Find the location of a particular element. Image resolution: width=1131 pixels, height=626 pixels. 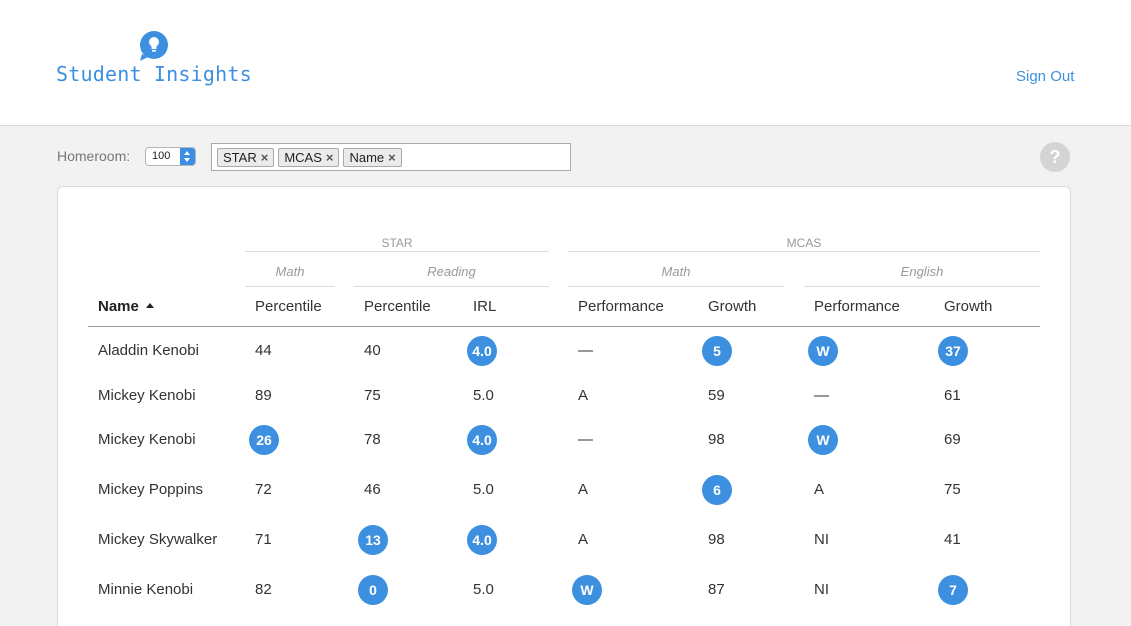

student-name-link: Mickey Poppins is located at coordinates (150, 489).